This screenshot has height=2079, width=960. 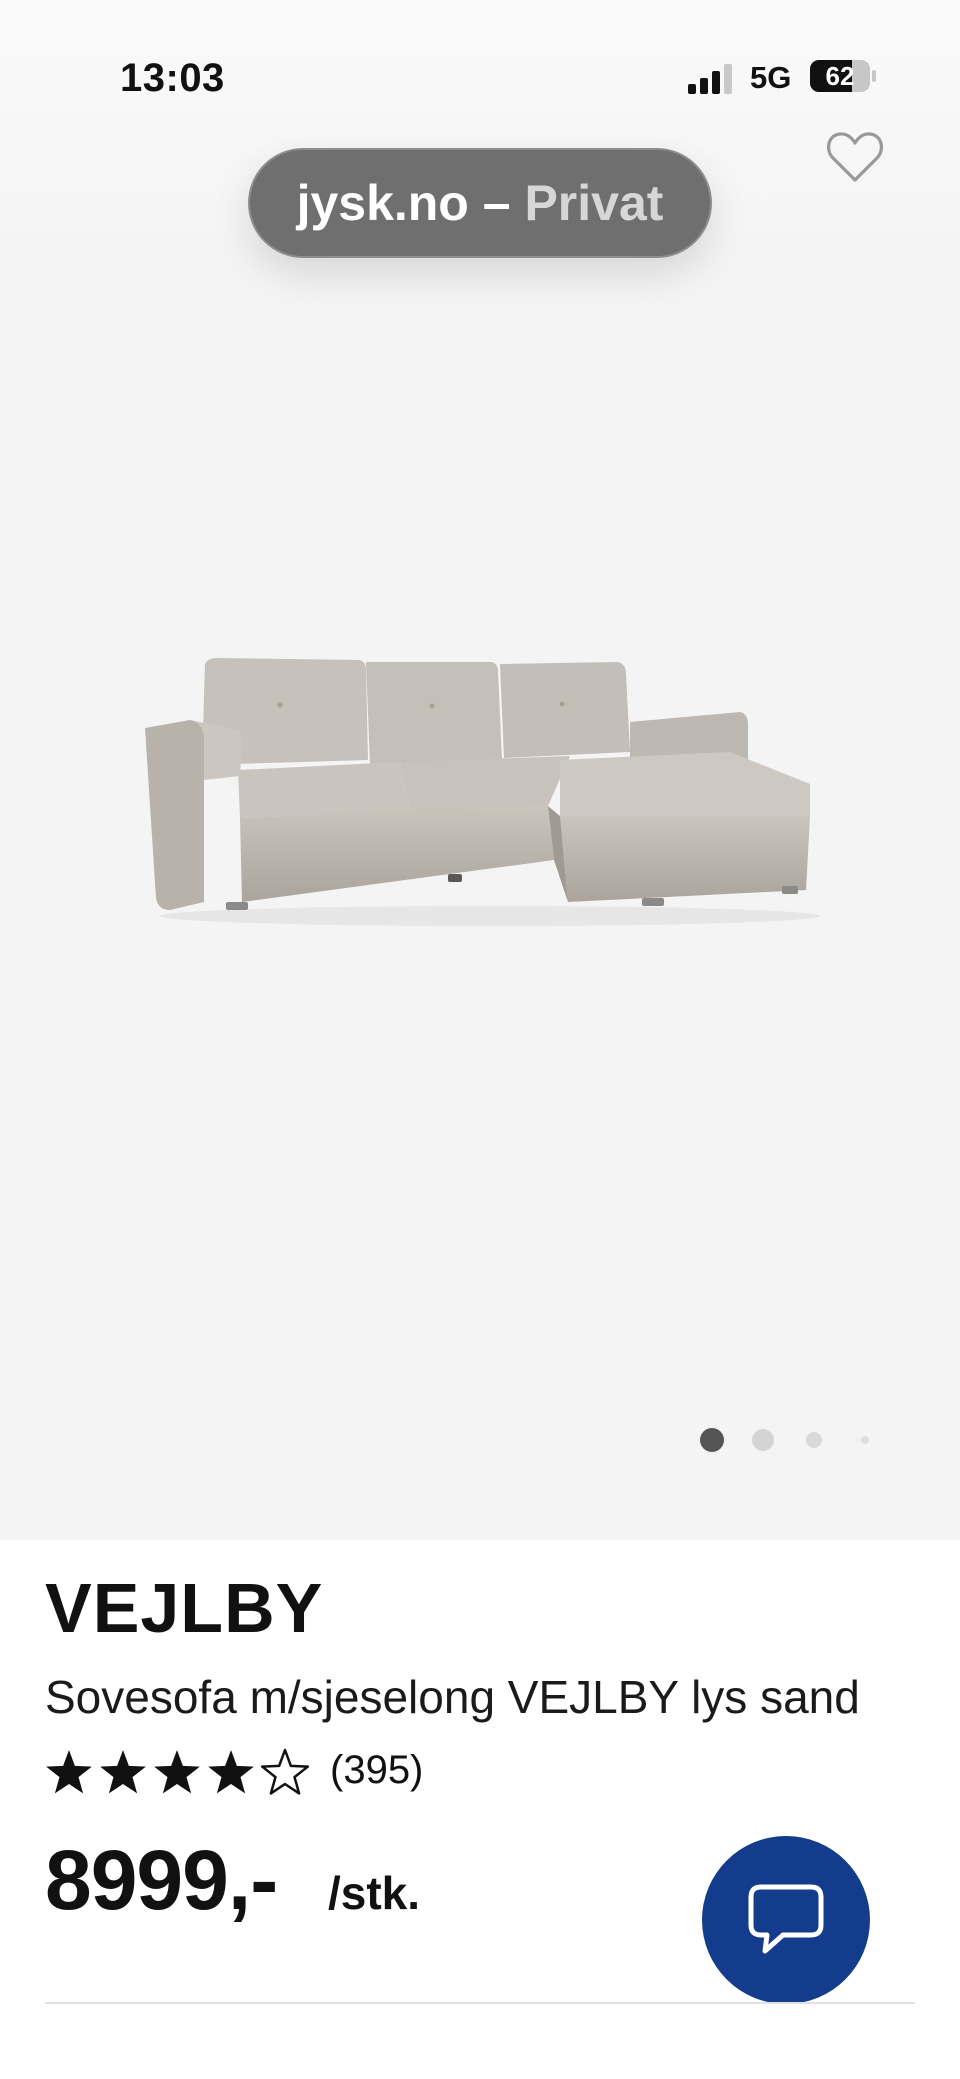 What do you see at coordinates (840, 76) in the screenshot?
I see `battery-level: 62` at bounding box center [840, 76].